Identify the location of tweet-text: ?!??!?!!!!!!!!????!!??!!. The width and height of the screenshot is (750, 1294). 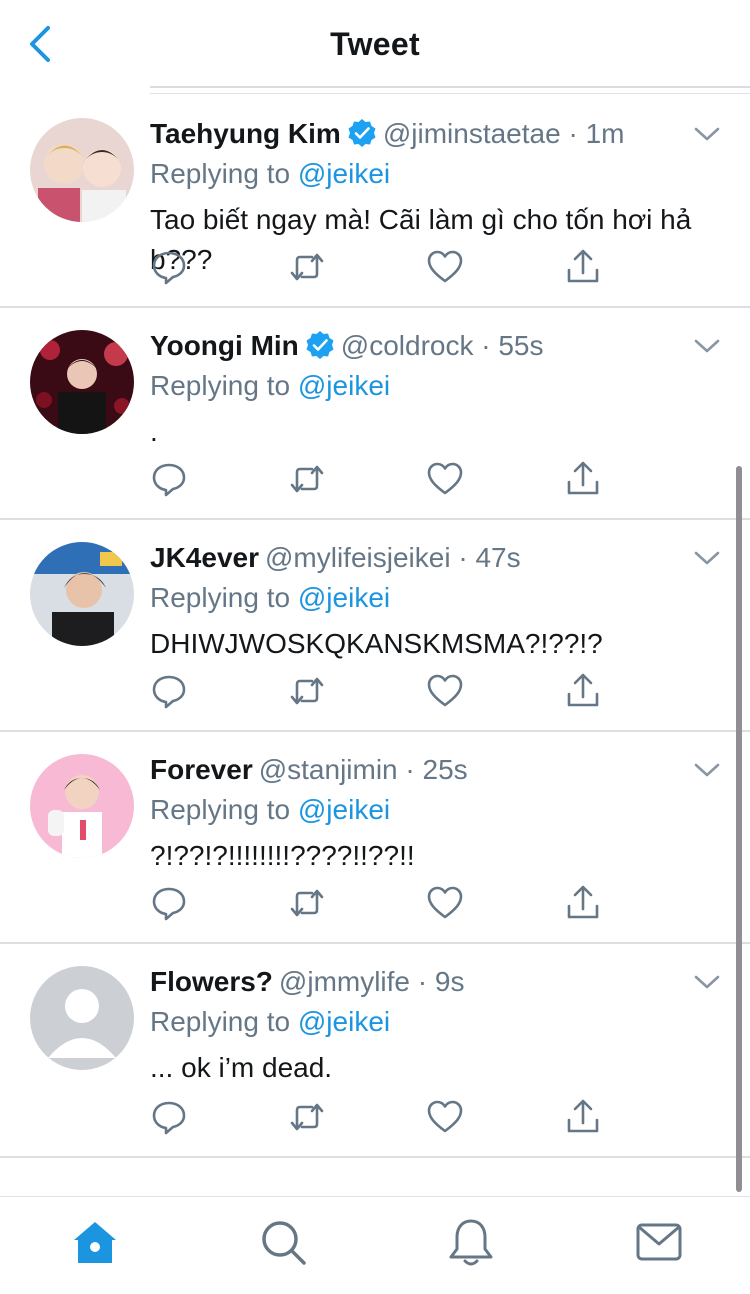
(282, 855).